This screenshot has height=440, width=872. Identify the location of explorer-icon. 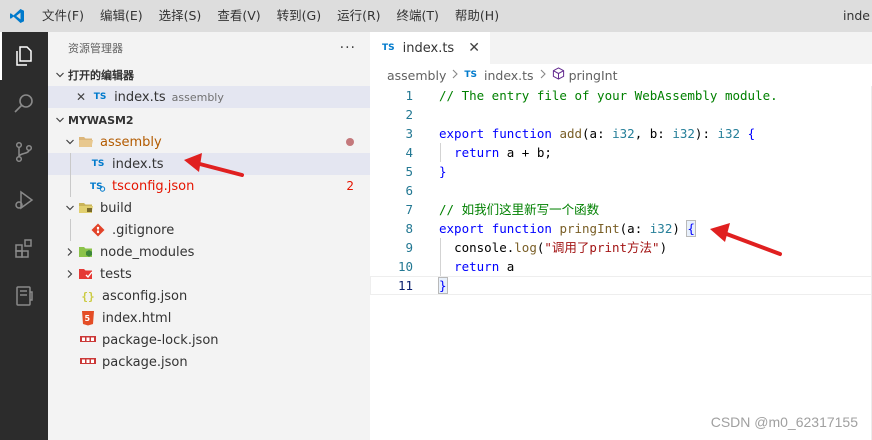
(24, 56).